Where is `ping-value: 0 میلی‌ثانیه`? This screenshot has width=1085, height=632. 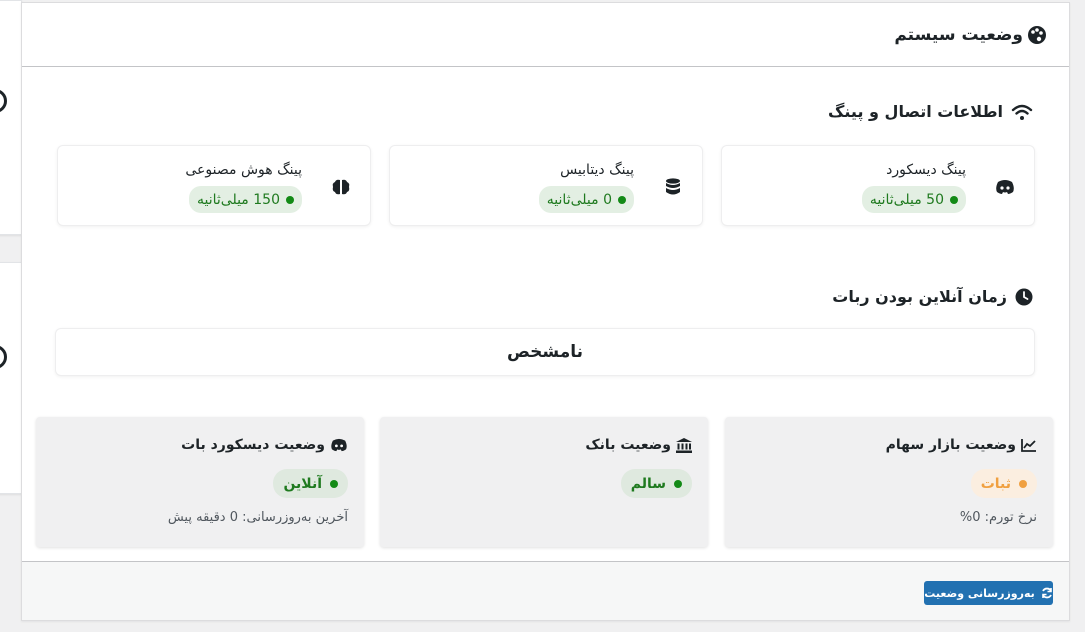 ping-value: 0 میلی‌ثانیه is located at coordinates (579, 199).